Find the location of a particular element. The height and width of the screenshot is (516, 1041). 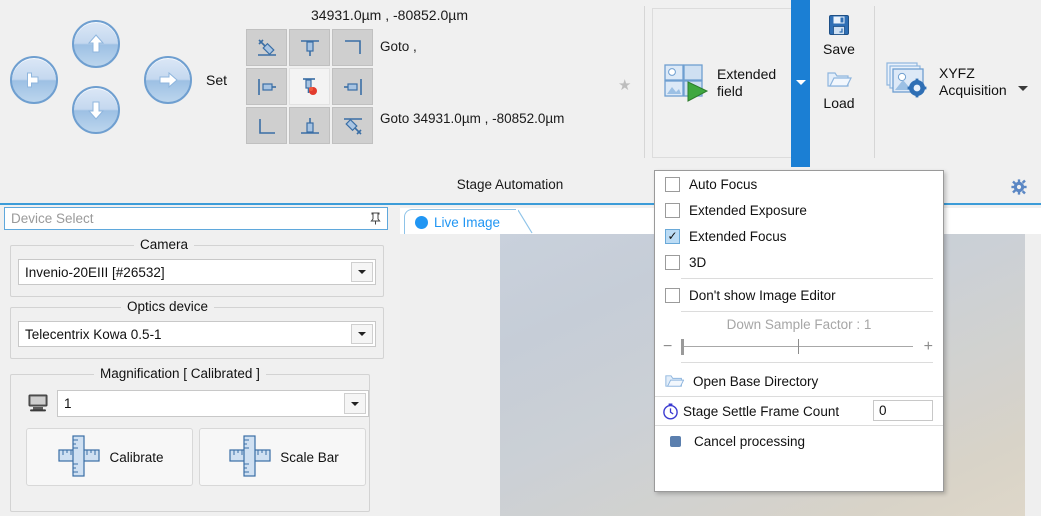

extended-field-label-line1: Extended is located at coordinates (747, 74).